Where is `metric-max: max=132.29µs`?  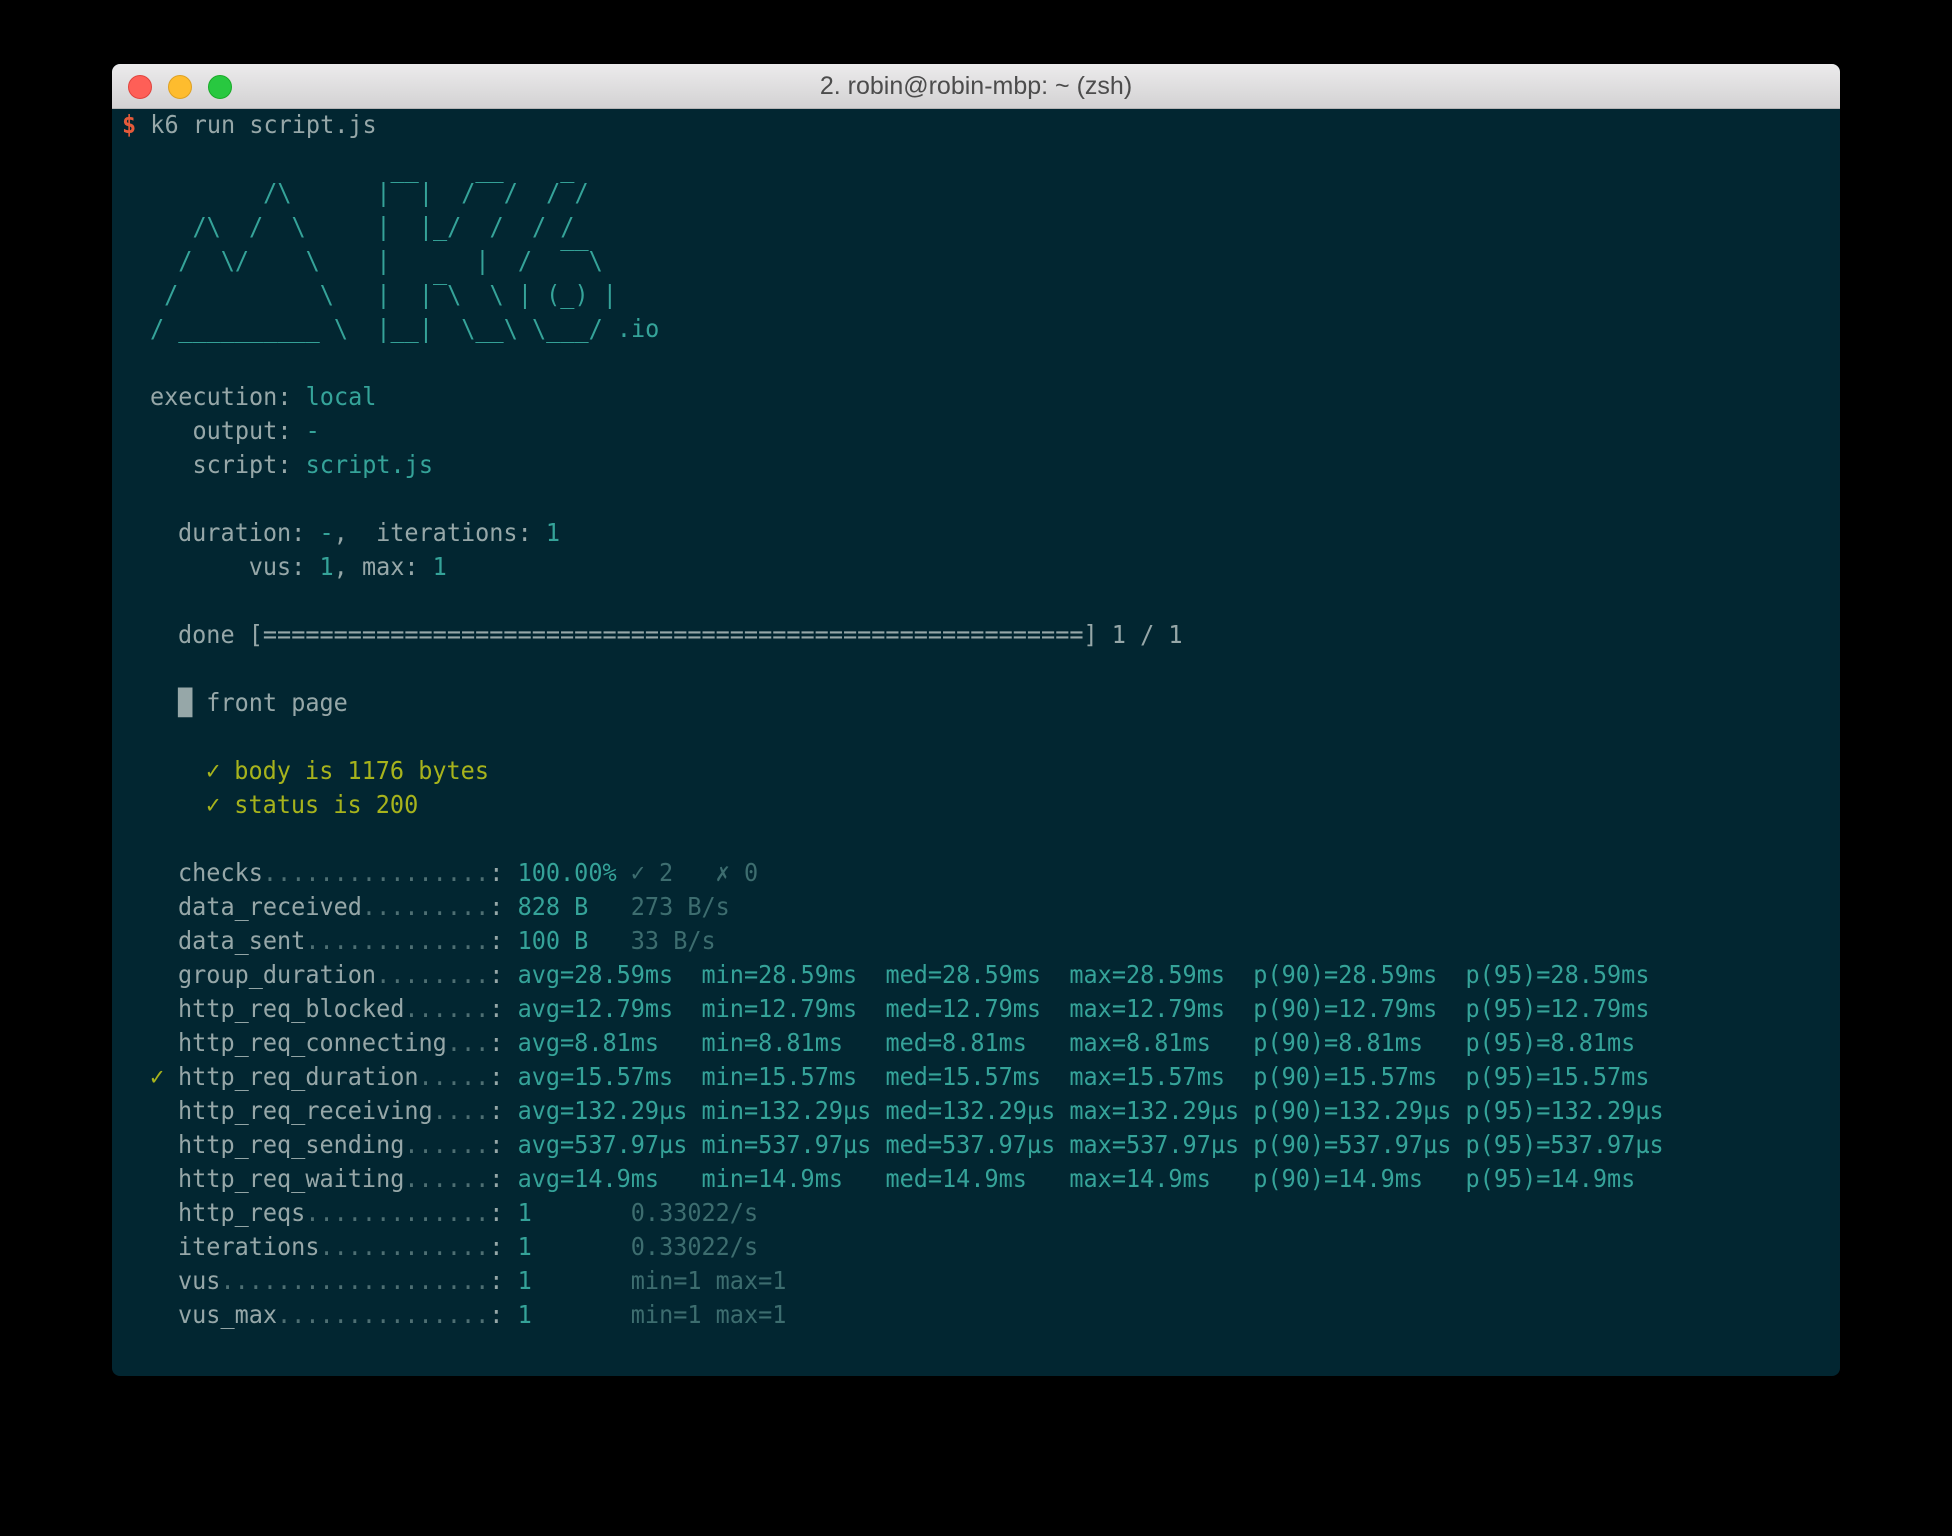
metric-max: max=132.29µs is located at coordinates (1161, 1110).